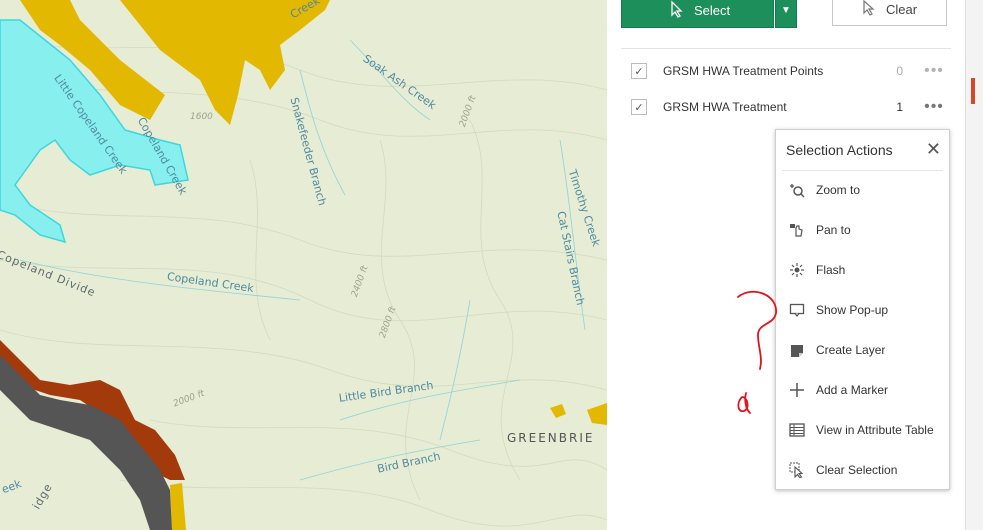  What do you see at coordinates (933, 149) in the screenshot?
I see `close-icon: ✕` at bounding box center [933, 149].